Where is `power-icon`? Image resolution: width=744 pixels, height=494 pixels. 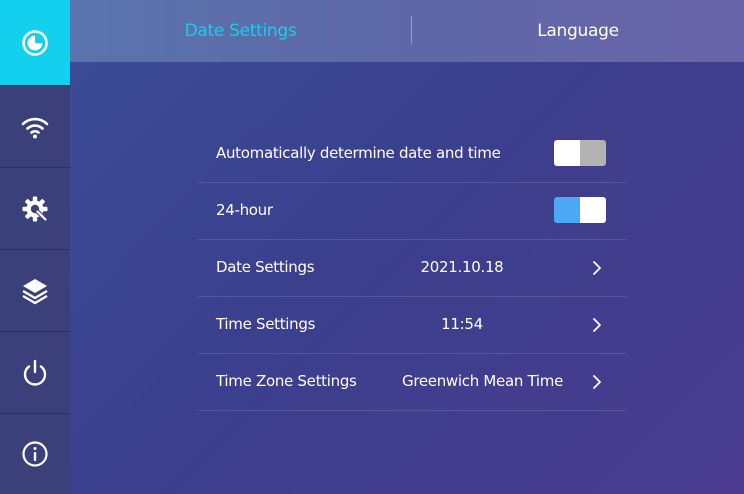
power-icon is located at coordinates (35, 372).